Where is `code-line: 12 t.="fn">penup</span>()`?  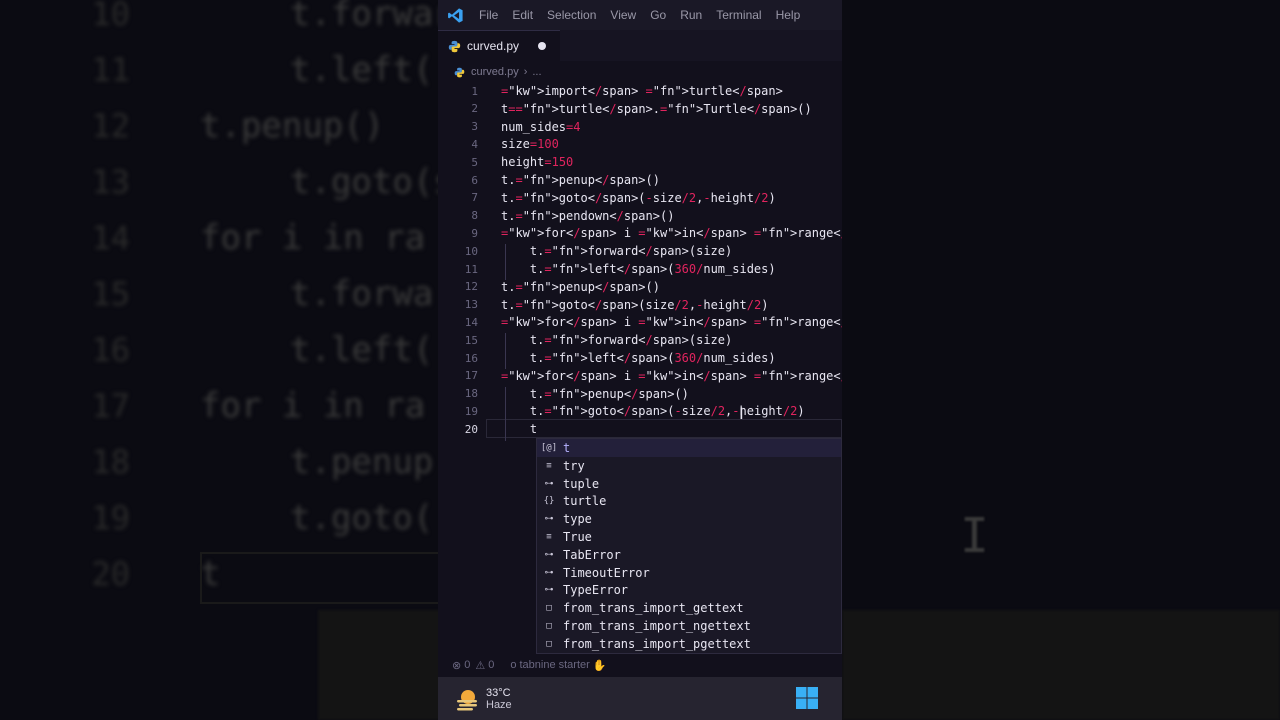
code-line: 12 t.="fn">penup</span>() is located at coordinates (640, 287).